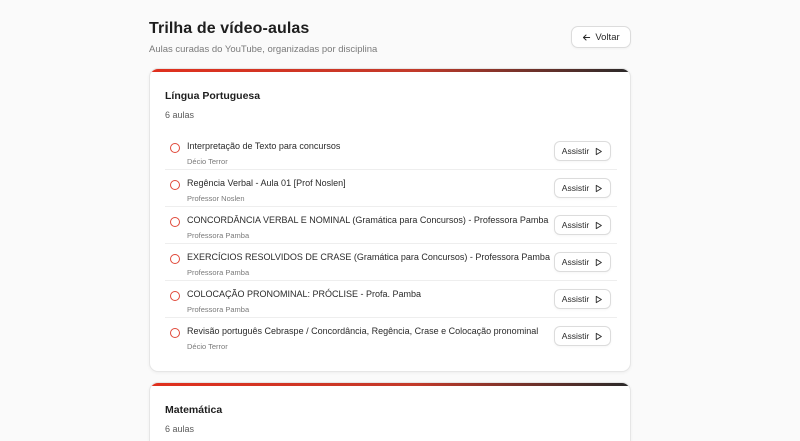 This screenshot has height=441, width=800. I want to click on back-button: Voltar, so click(601, 37).